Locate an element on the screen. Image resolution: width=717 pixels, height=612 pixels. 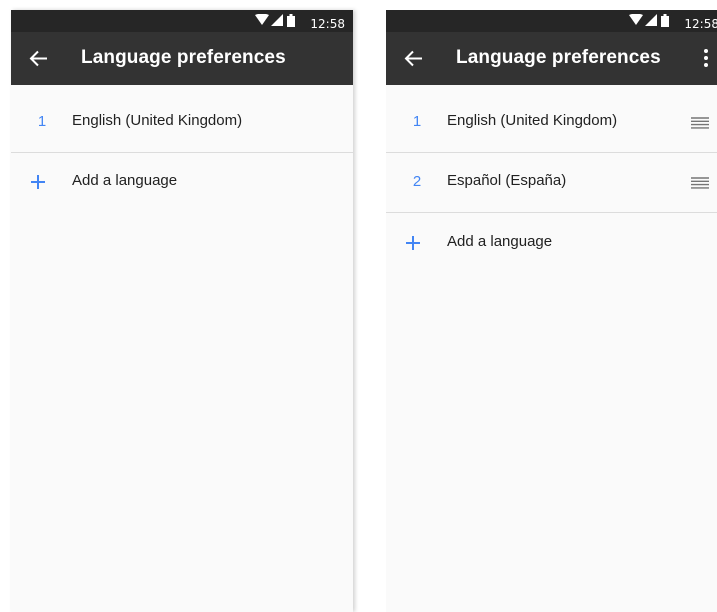
language-row: 2 Español (España) is located at coordinates (551, 183).